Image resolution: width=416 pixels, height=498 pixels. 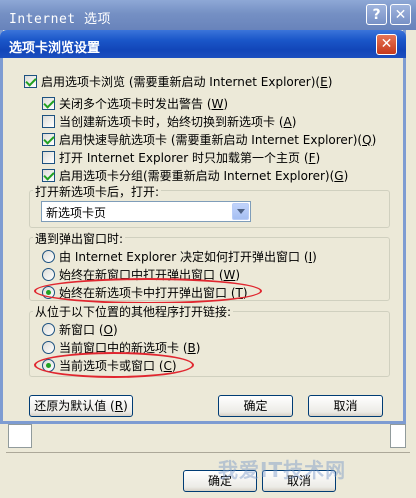 I want to click on access-key: G, so click(x=339, y=175).